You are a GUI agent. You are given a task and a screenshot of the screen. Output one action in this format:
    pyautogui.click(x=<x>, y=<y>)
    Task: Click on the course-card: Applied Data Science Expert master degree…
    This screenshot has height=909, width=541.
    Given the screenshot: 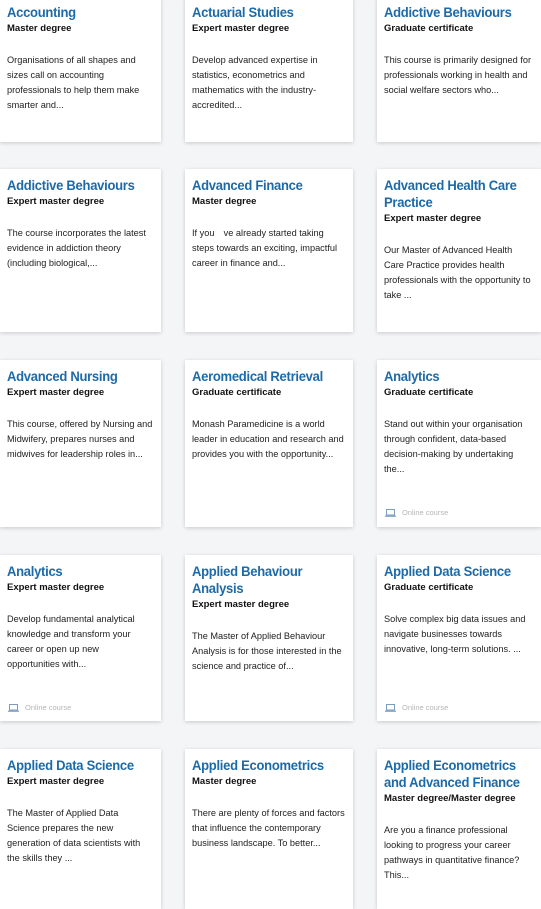 What is the action you would take?
    pyautogui.click(x=80, y=829)
    